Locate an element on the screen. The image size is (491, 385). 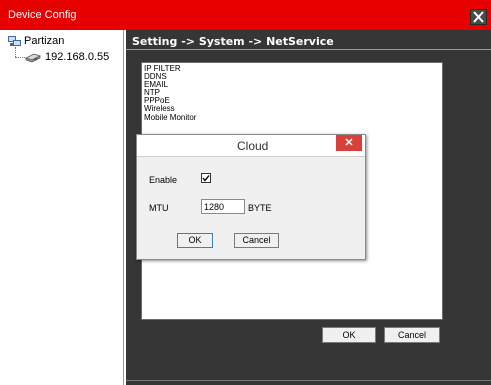
service-item: PPPoE is located at coordinates (292, 101).